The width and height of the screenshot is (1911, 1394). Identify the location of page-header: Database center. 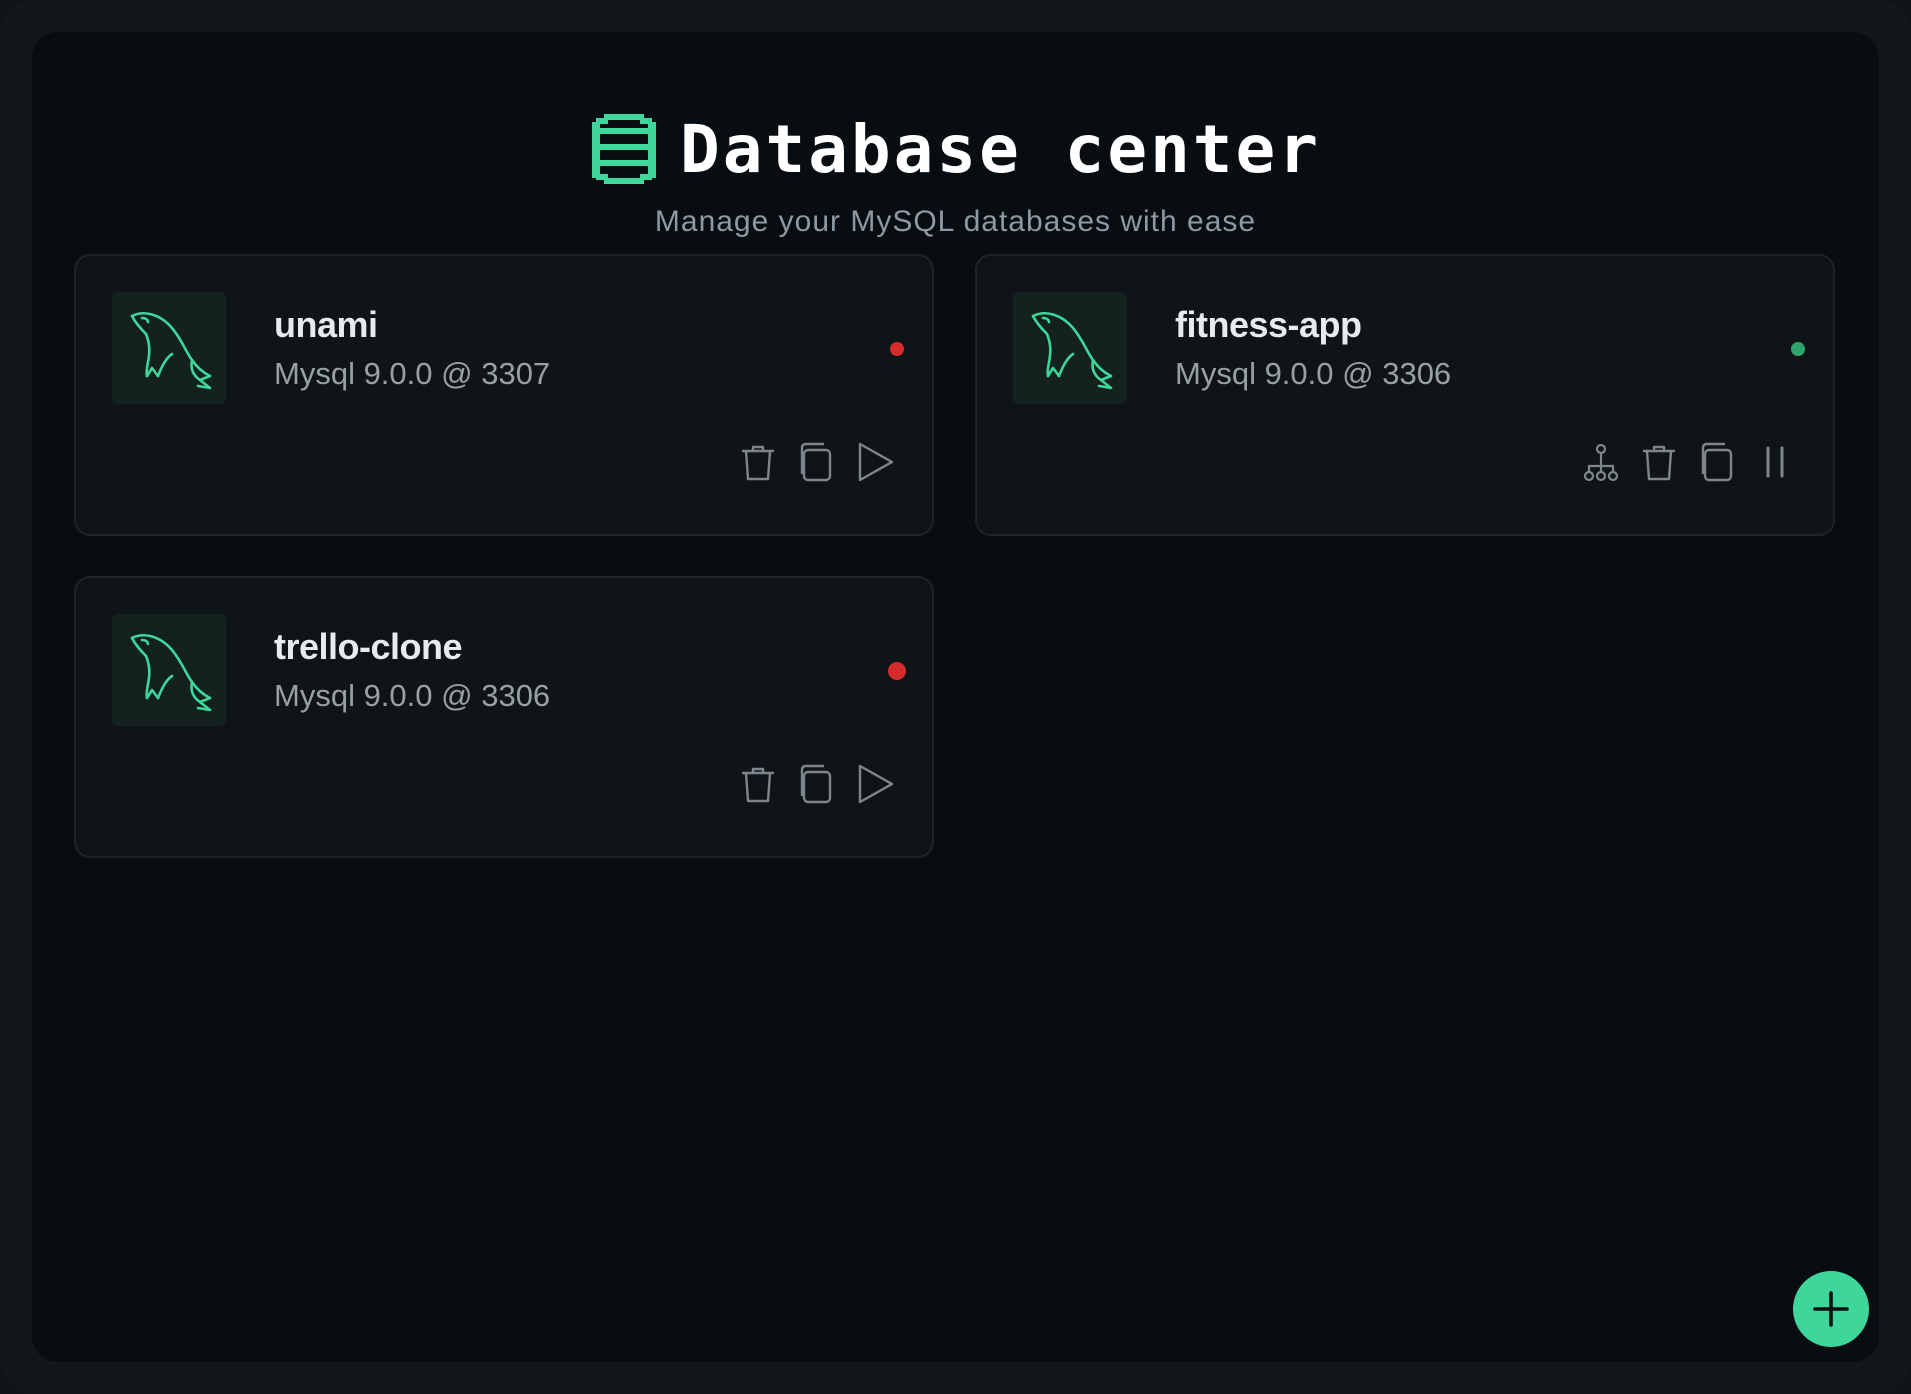
(955, 150).